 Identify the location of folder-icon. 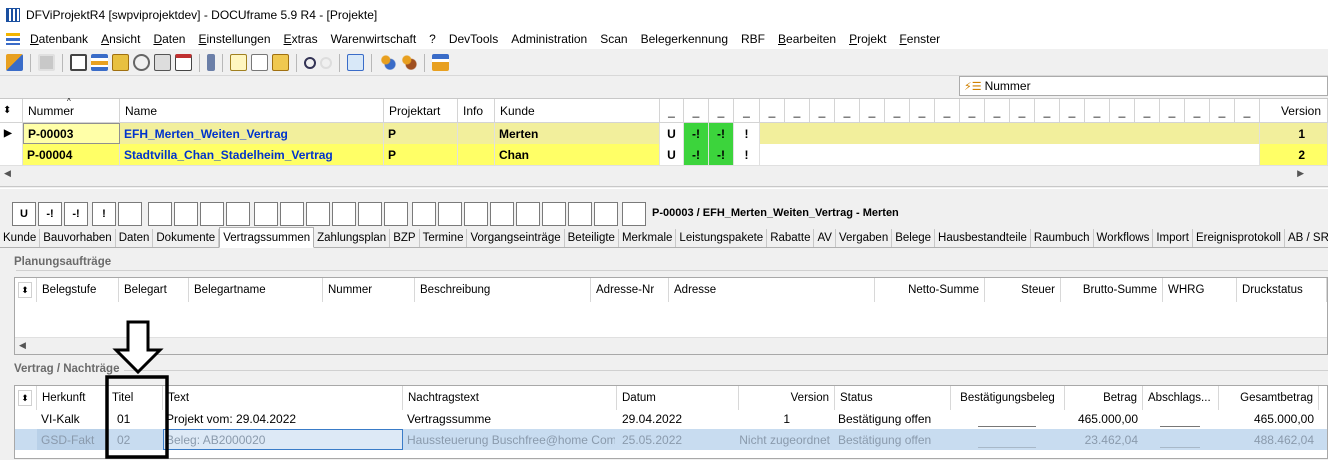
(120, 62).